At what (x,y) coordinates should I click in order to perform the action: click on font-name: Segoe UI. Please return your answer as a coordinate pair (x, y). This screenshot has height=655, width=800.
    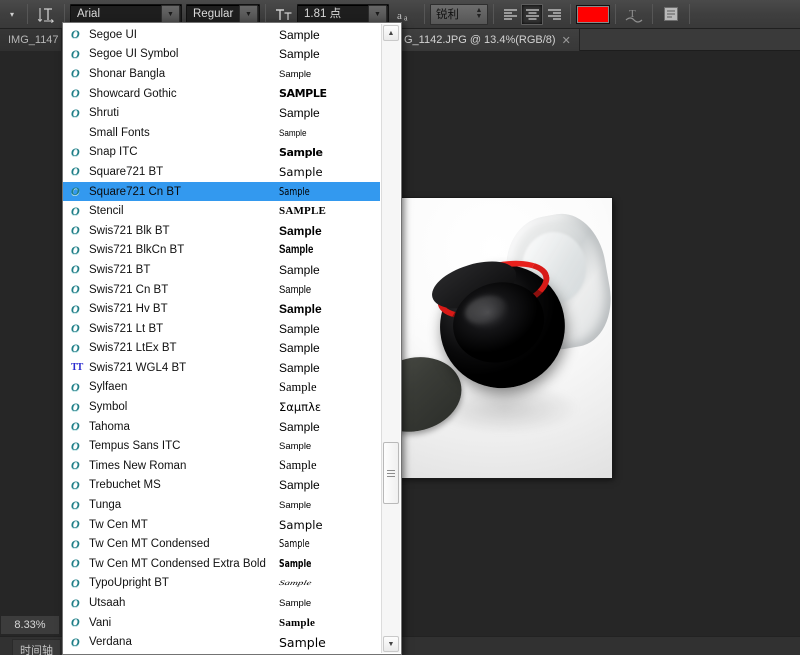
    Looking at the image, I should click on (113, 34).